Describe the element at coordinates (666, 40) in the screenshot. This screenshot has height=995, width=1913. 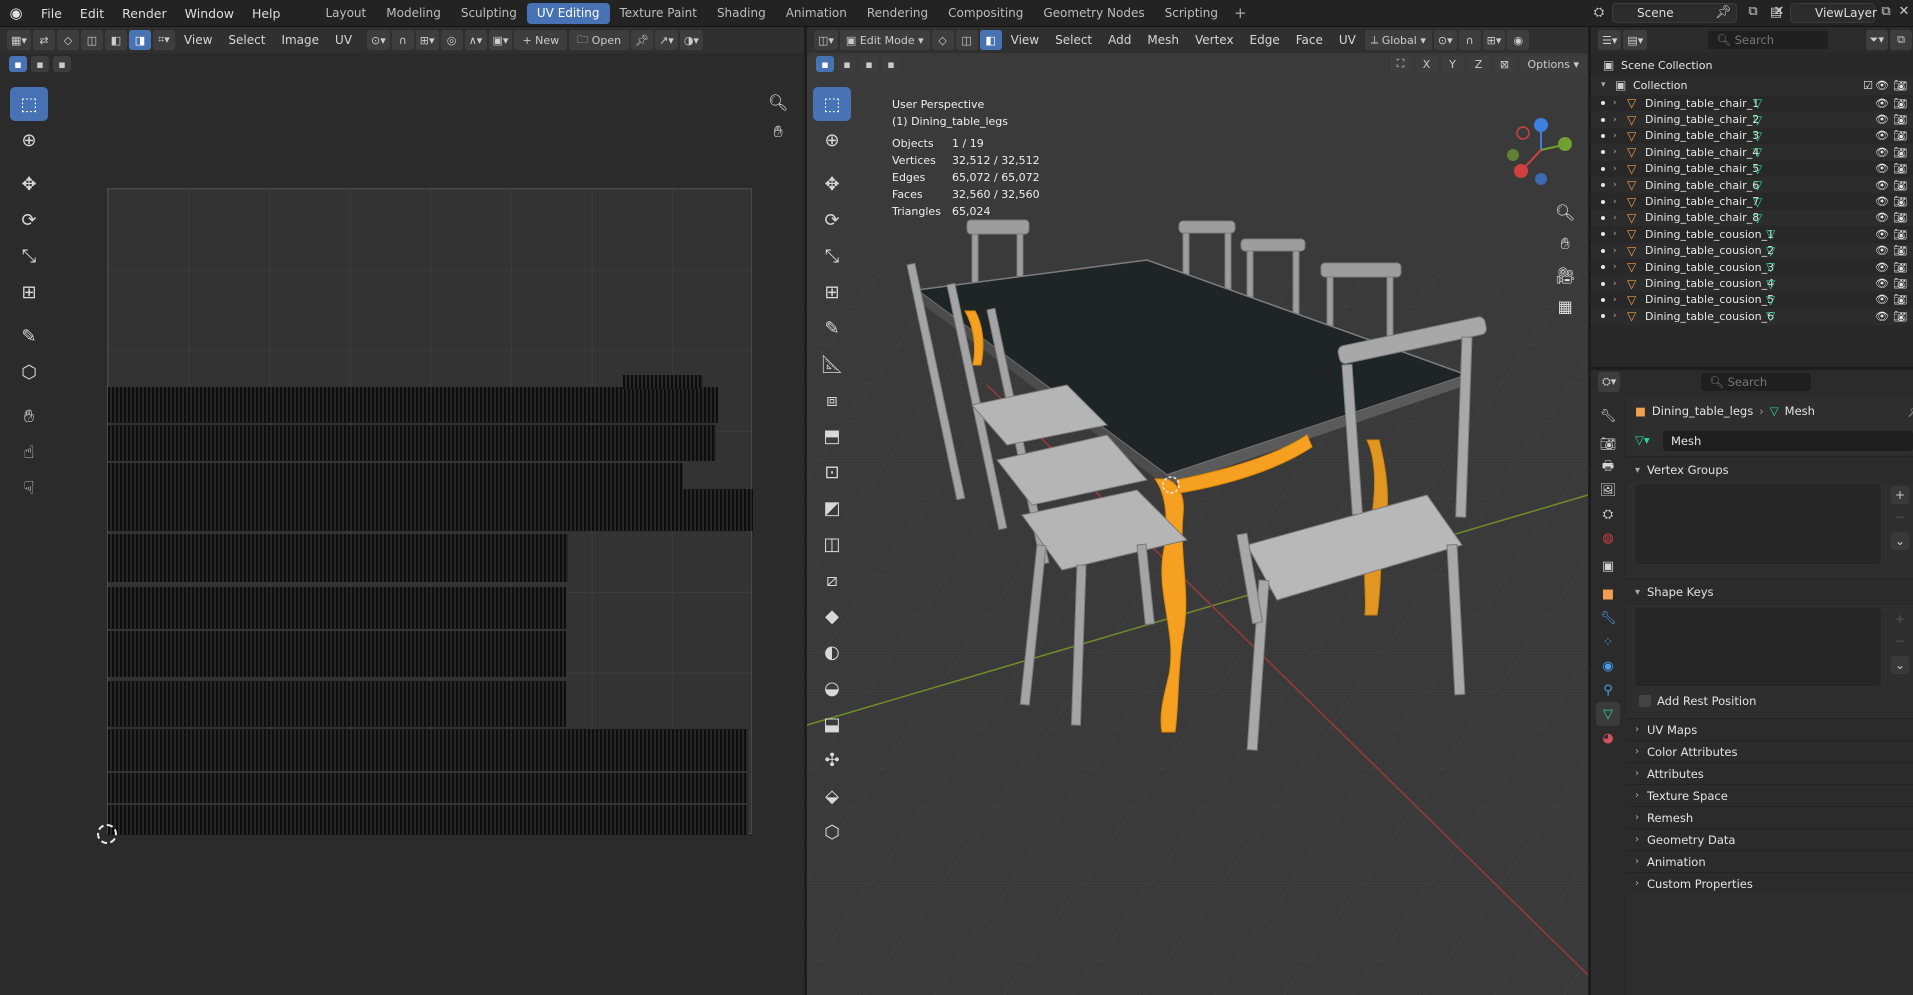
I see `gizmo-toggle-icon: ↗▾` at that location.